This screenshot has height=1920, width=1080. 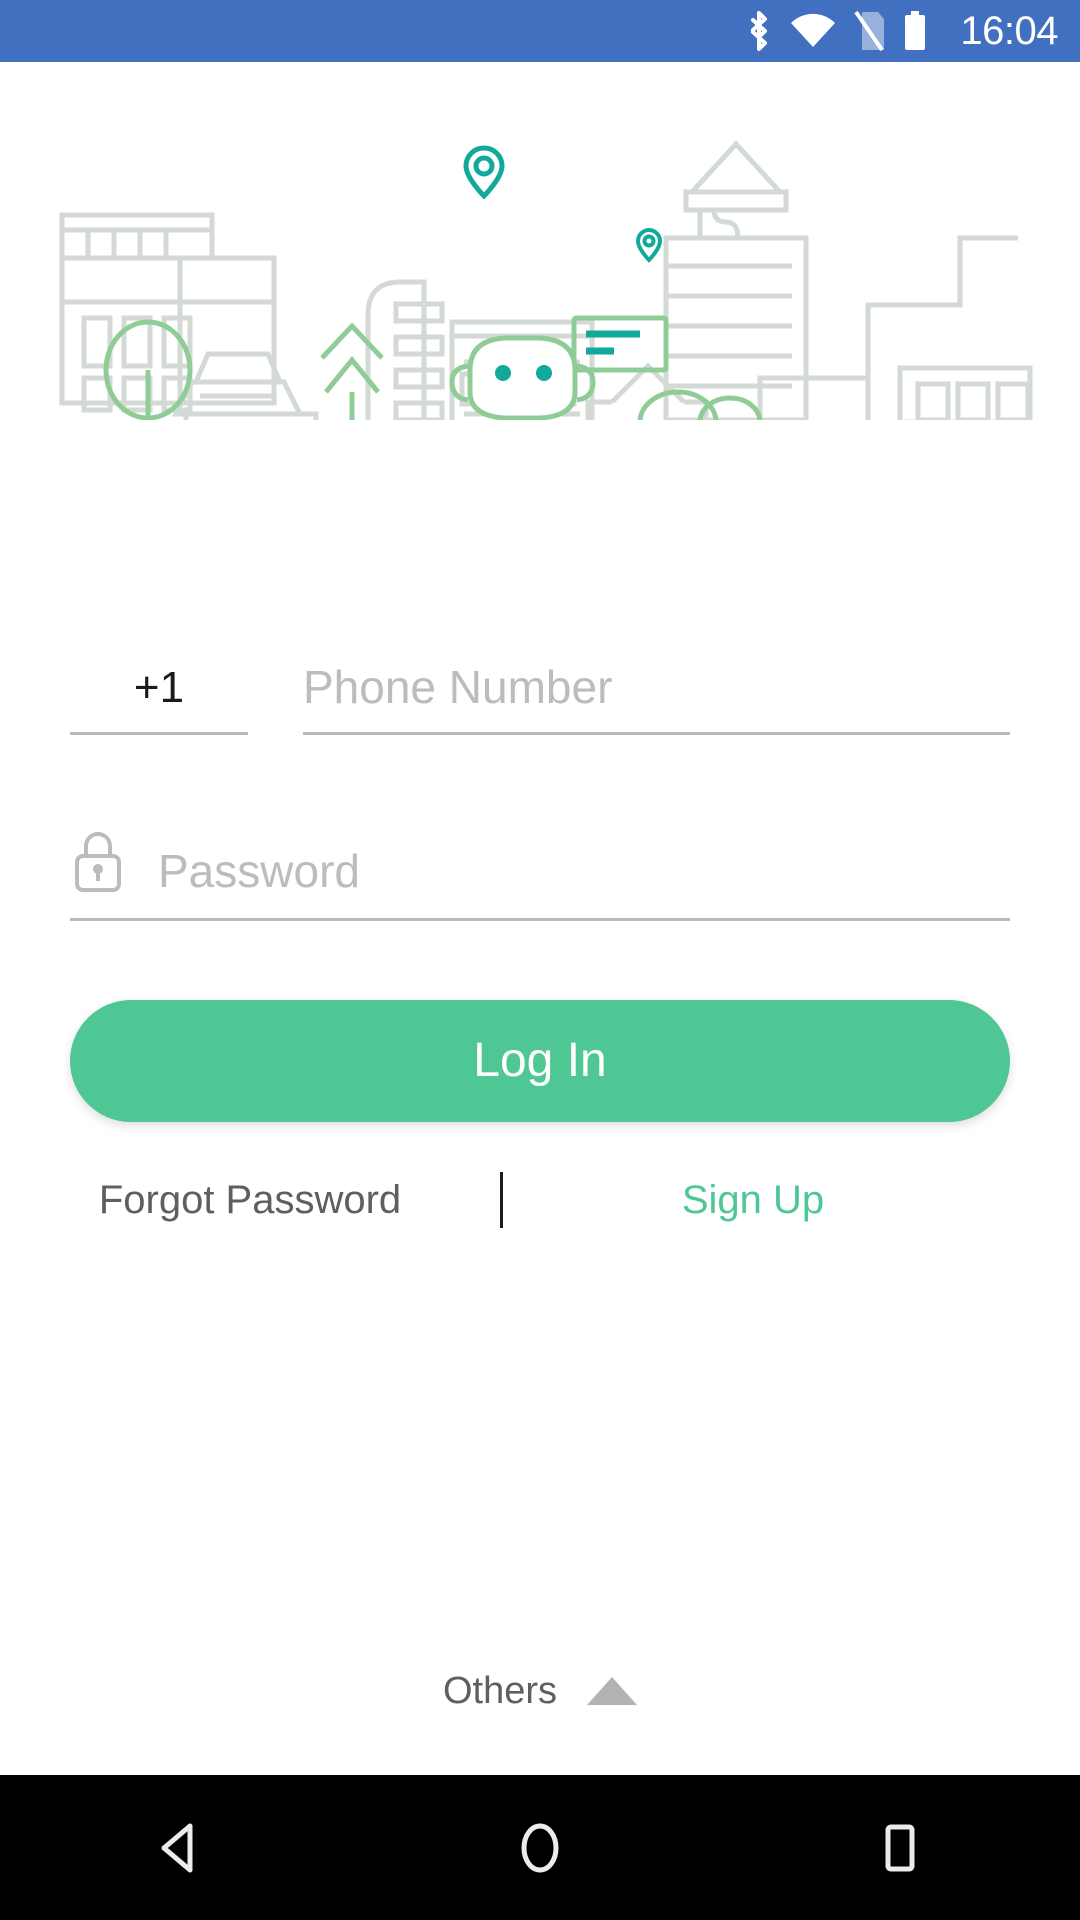 I want to click on nav-back-button, so click(x=180, y=1847).